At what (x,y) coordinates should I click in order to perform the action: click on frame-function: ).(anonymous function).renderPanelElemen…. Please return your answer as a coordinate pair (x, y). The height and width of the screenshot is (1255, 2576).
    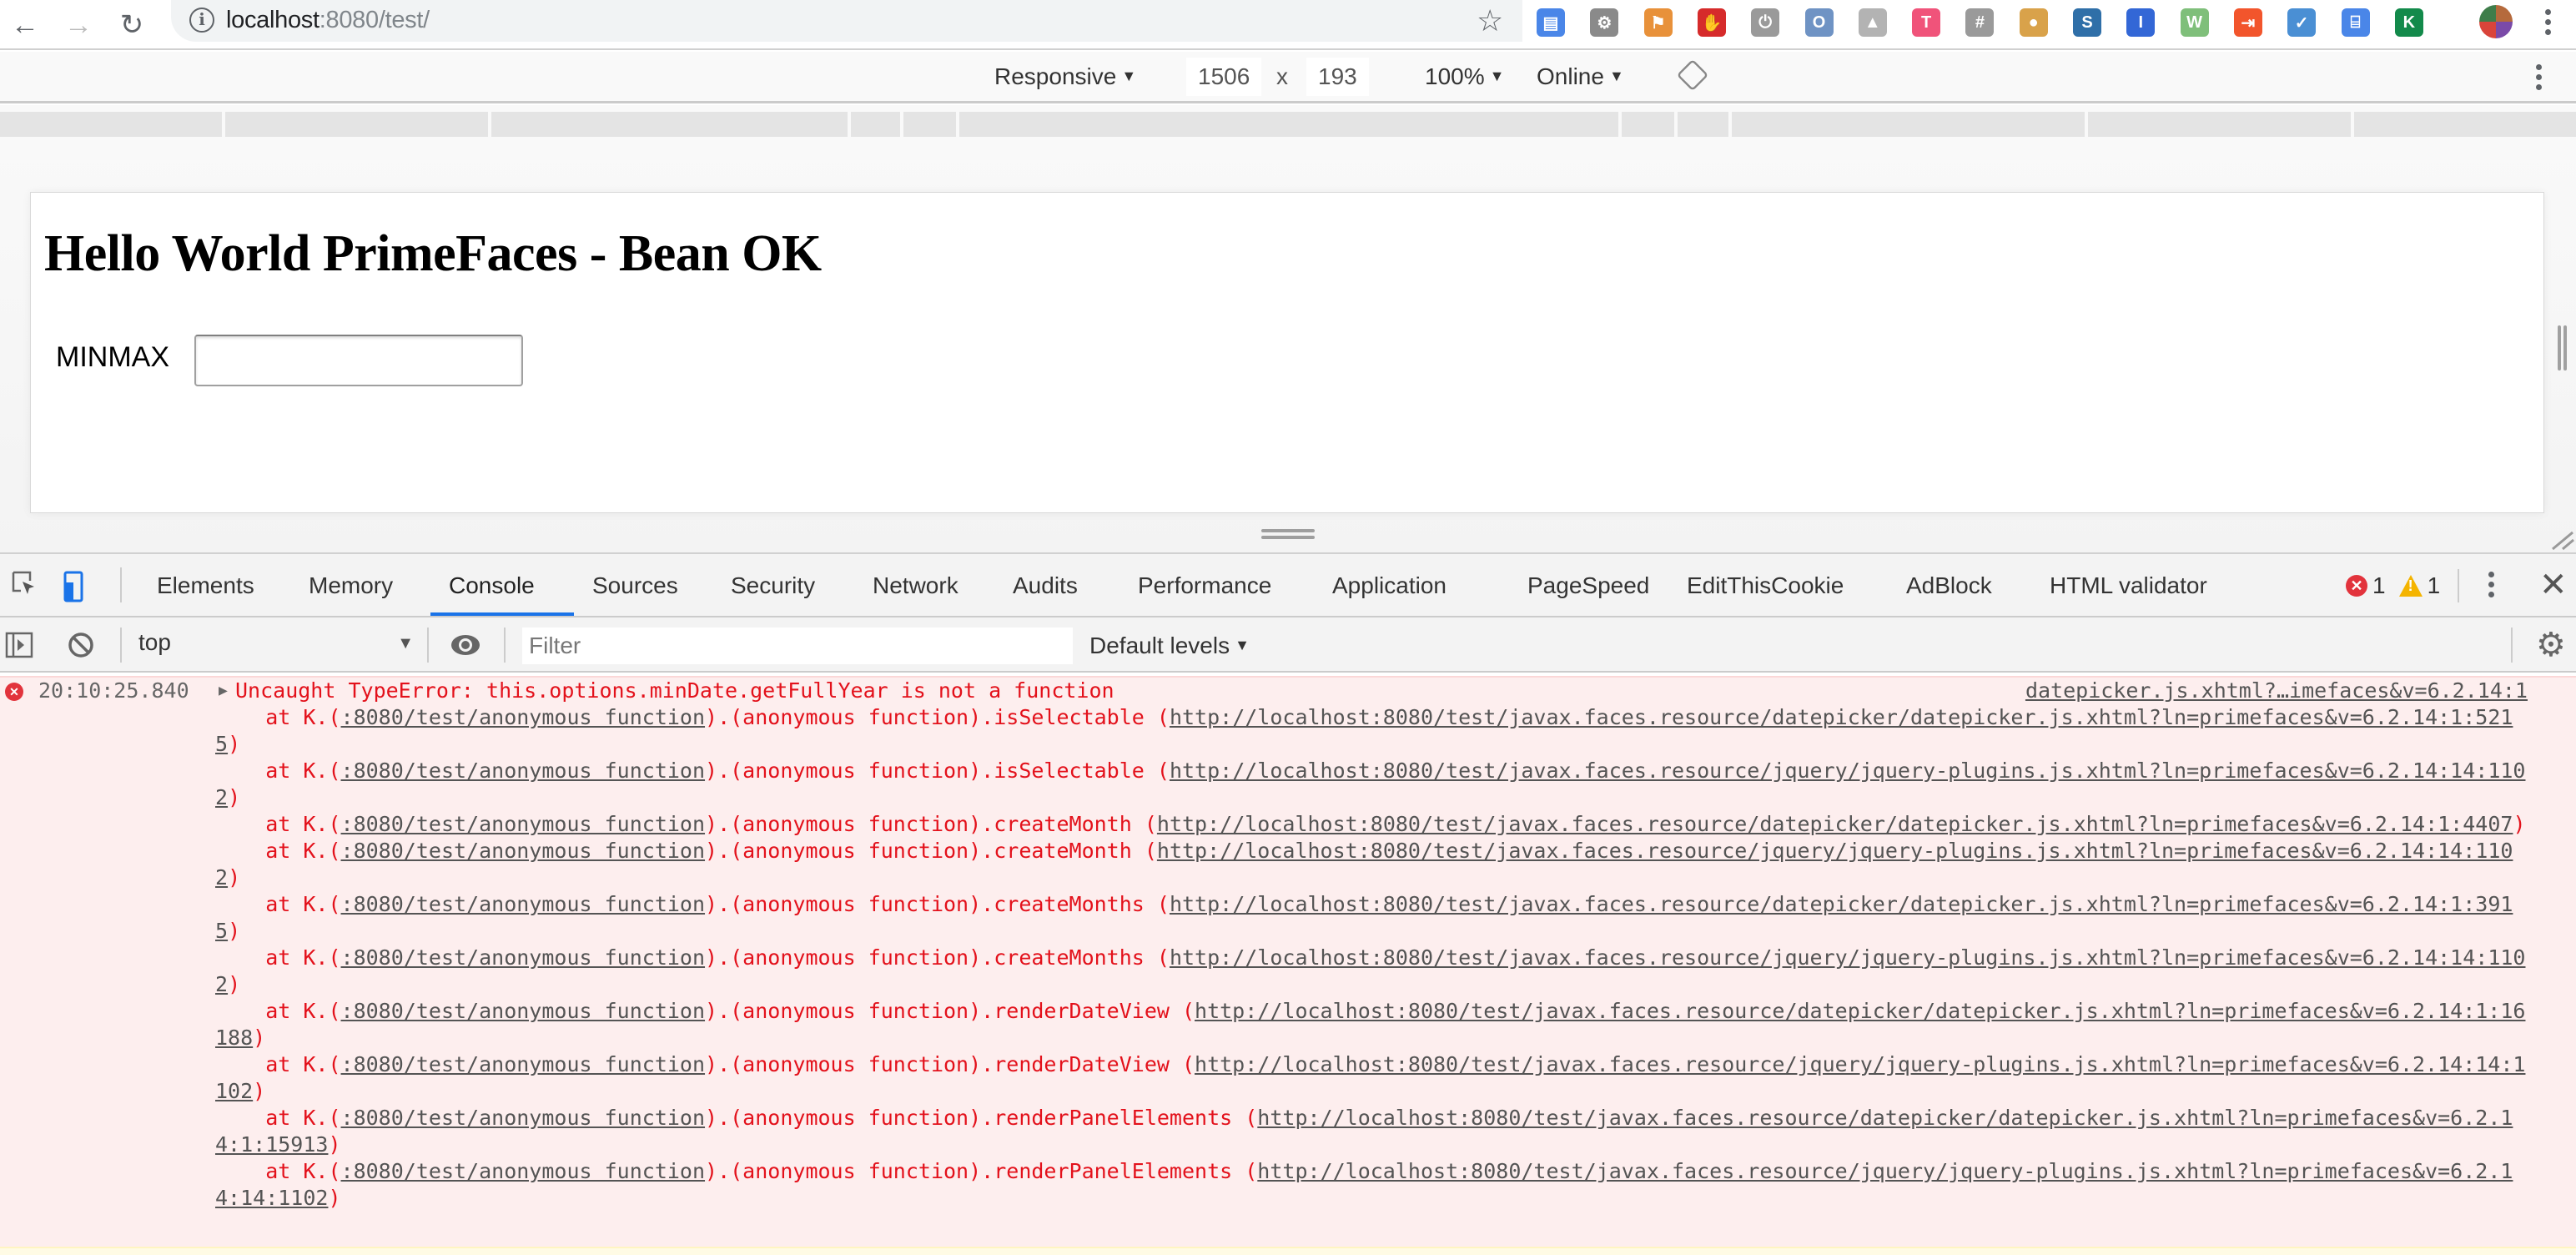
    Looking at the image, I should click on (981, 1118).